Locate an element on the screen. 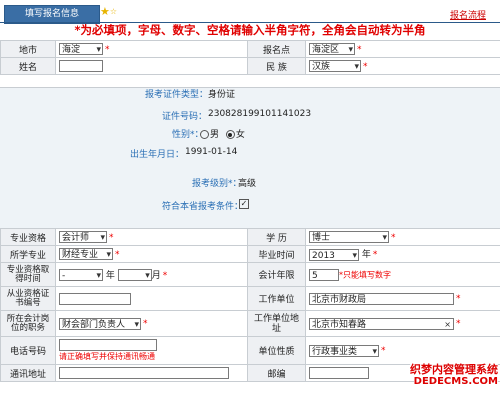 The width and height of the screenshot is (500, 396). mail-cell is located at coordinates (151, 373).